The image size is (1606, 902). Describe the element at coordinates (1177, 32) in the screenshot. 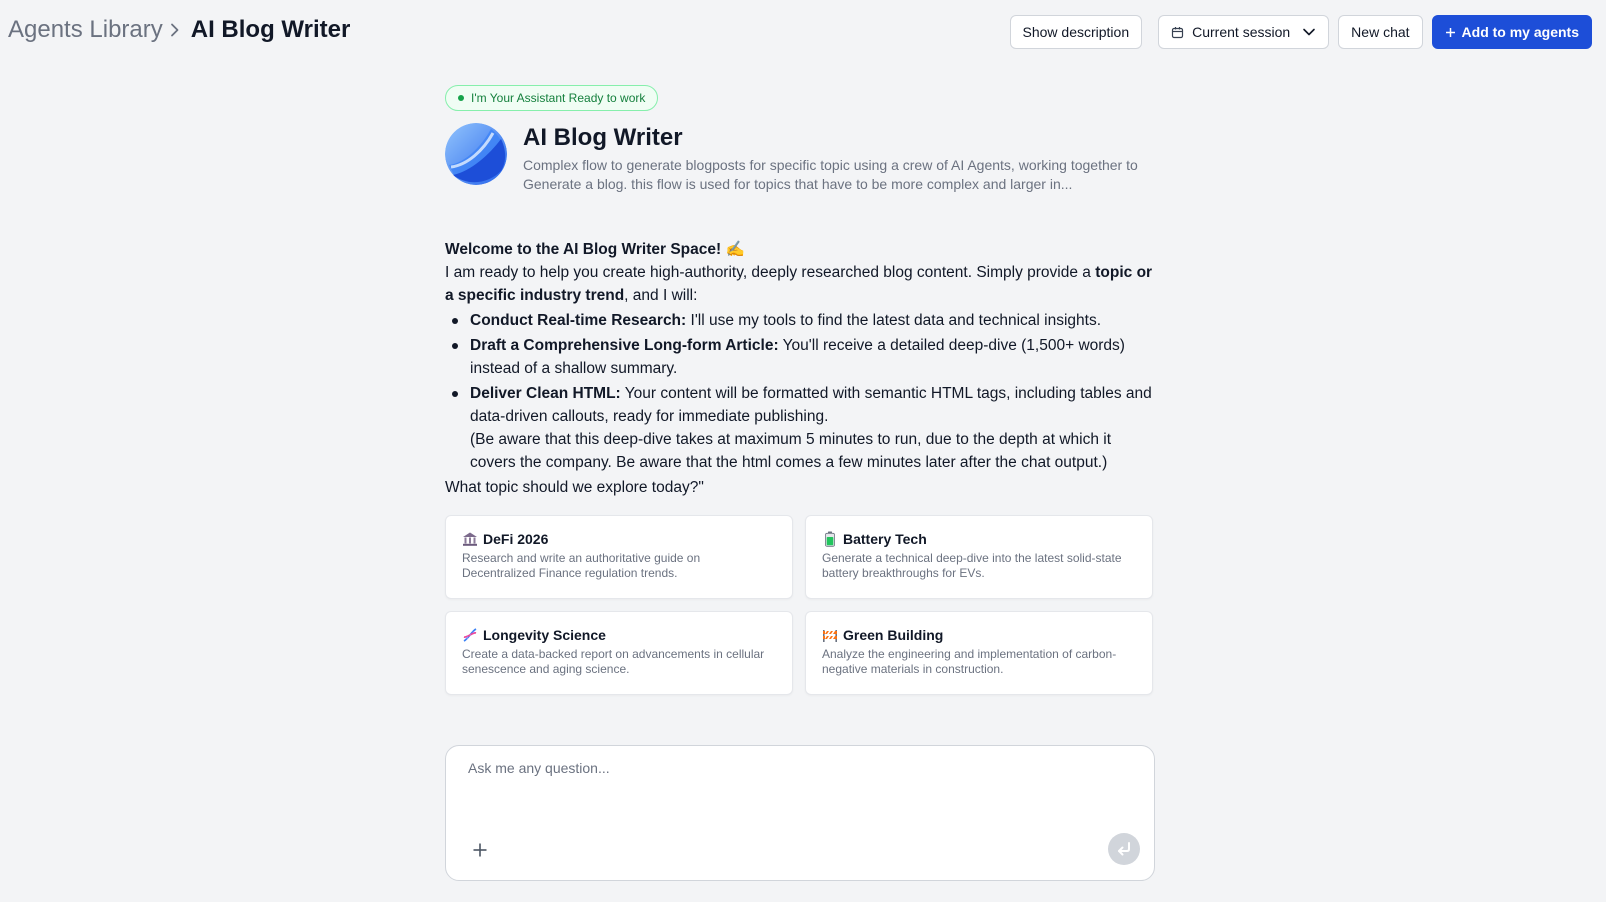

I see `calendar-icon` at that location.